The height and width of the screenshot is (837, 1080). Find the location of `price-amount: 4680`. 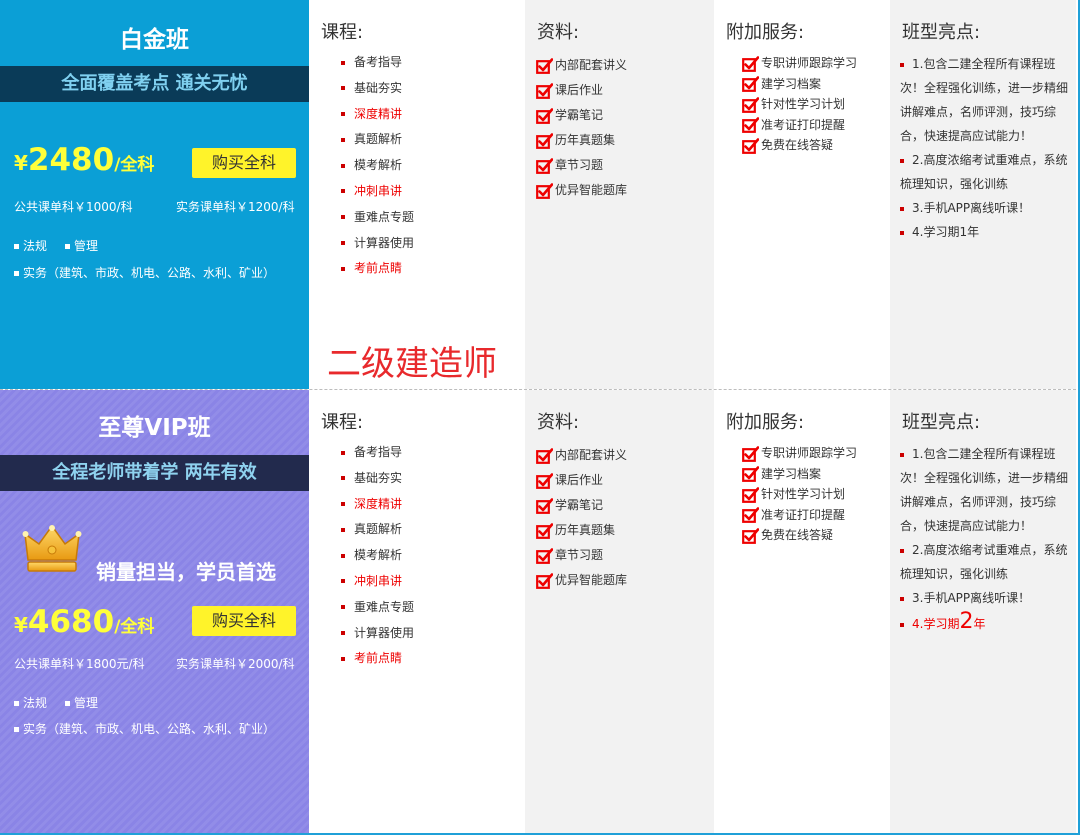

price-amount: 4680 is located at coordinates (71, 622).